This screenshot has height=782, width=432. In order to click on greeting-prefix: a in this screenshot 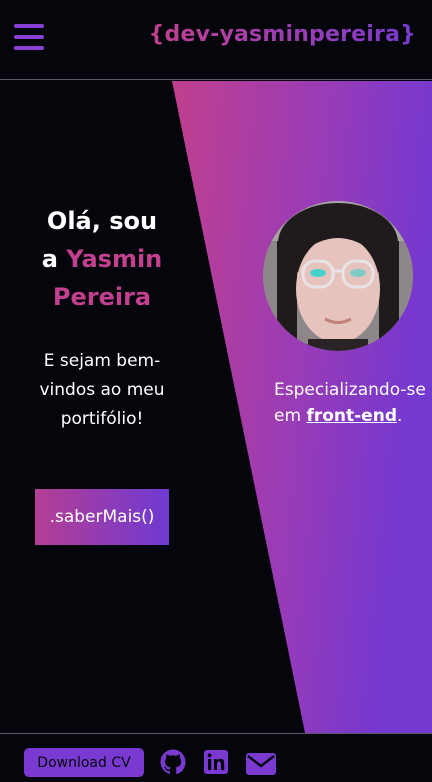, I will do `click(54, 259)`.